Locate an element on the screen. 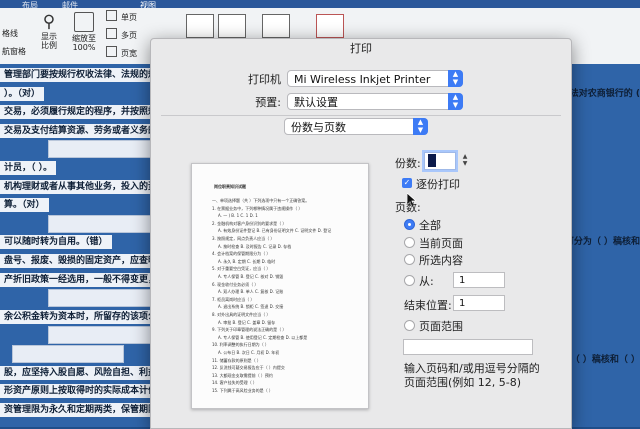 The image size is (640, 429). radio-current-page is located at coordinates (409, 242).